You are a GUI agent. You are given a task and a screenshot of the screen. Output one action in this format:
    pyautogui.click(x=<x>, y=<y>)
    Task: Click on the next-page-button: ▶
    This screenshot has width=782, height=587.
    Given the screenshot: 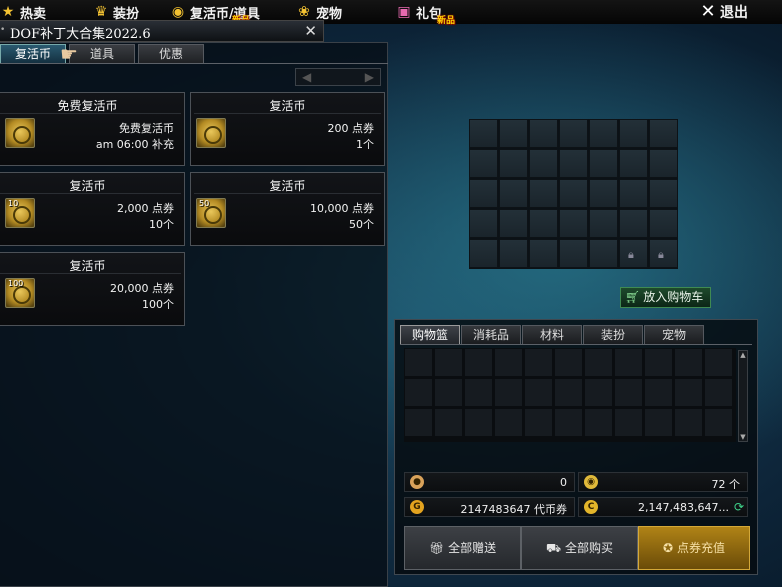 What is the action you would take?
    pyautogui.click(x=369, y=77)
    